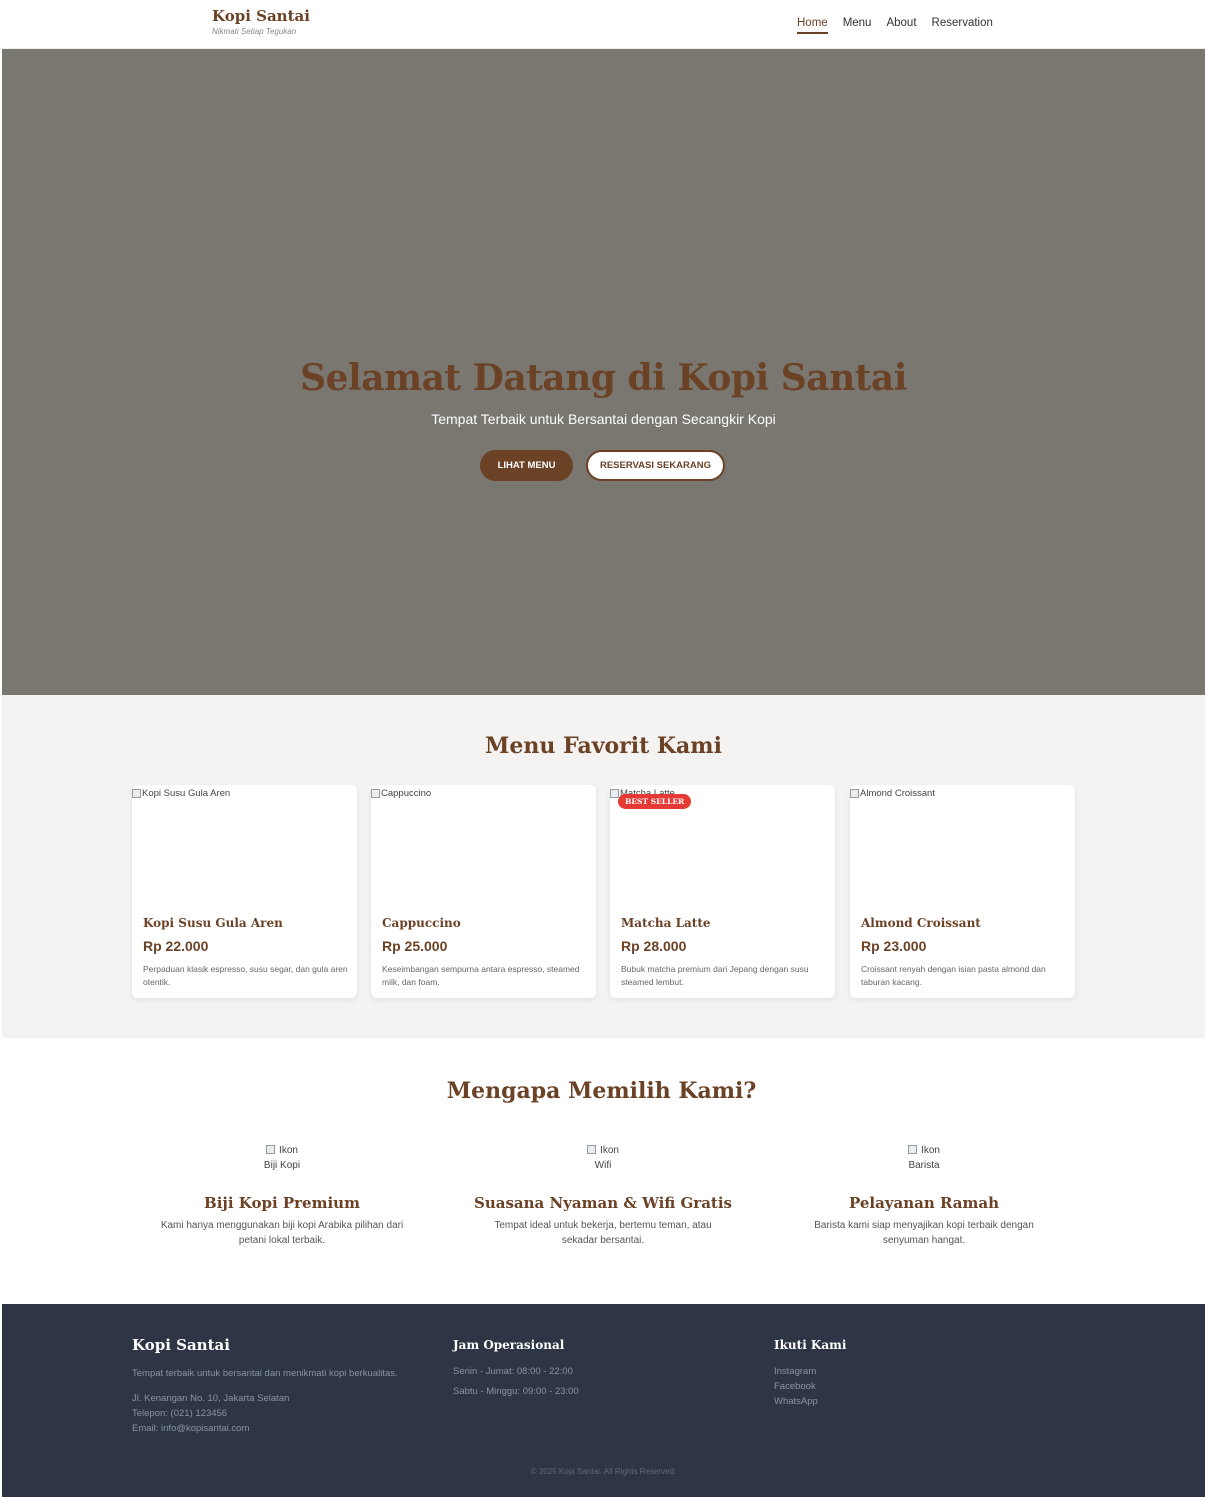 The image size is (1205, 1497). Describe the element at coordinates (213, 923) in the screenshot. I see `menu-item-name: Kopi Susu Gula Aren` at that location.